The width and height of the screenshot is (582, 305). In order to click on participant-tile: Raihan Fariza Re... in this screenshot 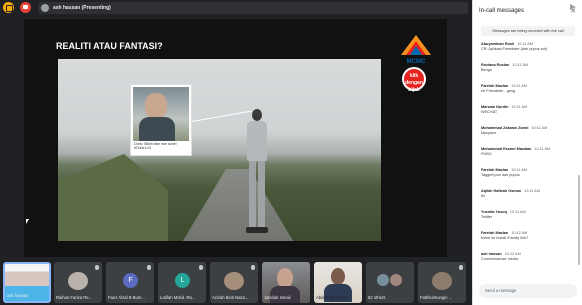, I will do `click(78, 282)`.